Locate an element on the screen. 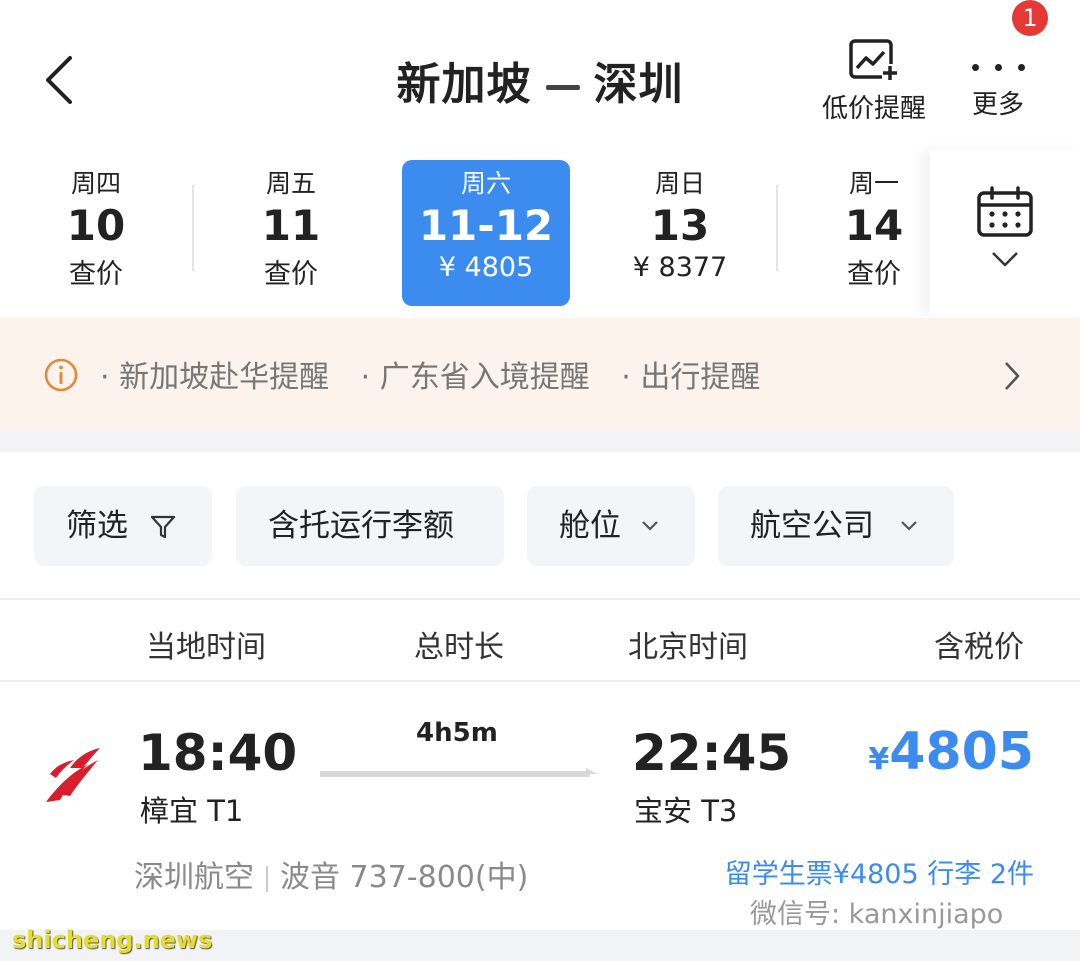 The height and width of the screenshot is (961, 1080). route-dash is located at coordinates (562, 87).